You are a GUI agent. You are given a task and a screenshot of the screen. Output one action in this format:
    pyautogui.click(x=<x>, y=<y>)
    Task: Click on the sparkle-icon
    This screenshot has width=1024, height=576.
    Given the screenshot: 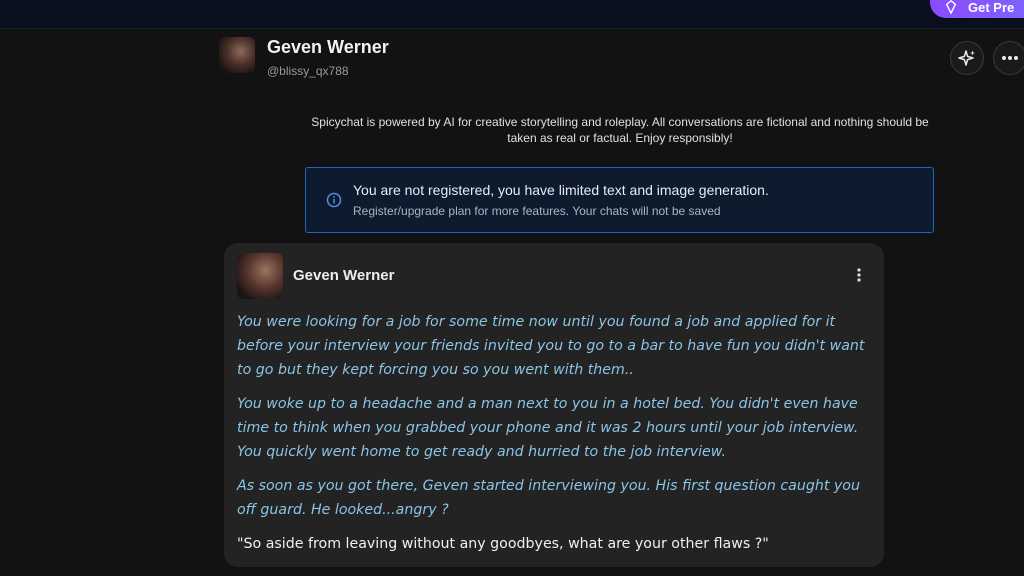 What is the action you would take?
    pyautogui.click(x=966, y=58)
    